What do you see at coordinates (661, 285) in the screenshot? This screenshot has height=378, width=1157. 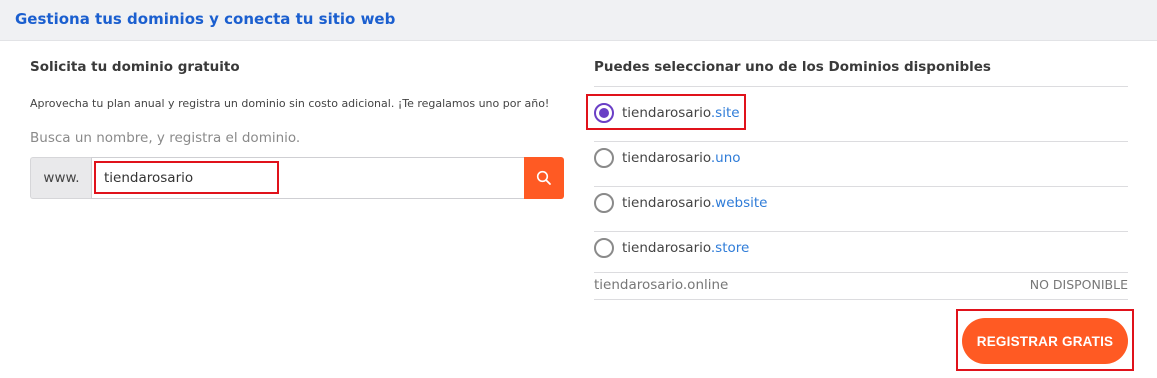 I see `unavailable-domain: tiendarosario.online` at bounding box center [661, 285].